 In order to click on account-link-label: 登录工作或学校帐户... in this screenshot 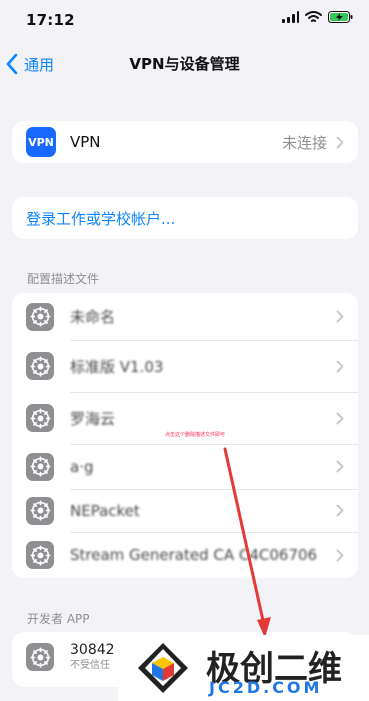, I will do `click(101, 218)`.